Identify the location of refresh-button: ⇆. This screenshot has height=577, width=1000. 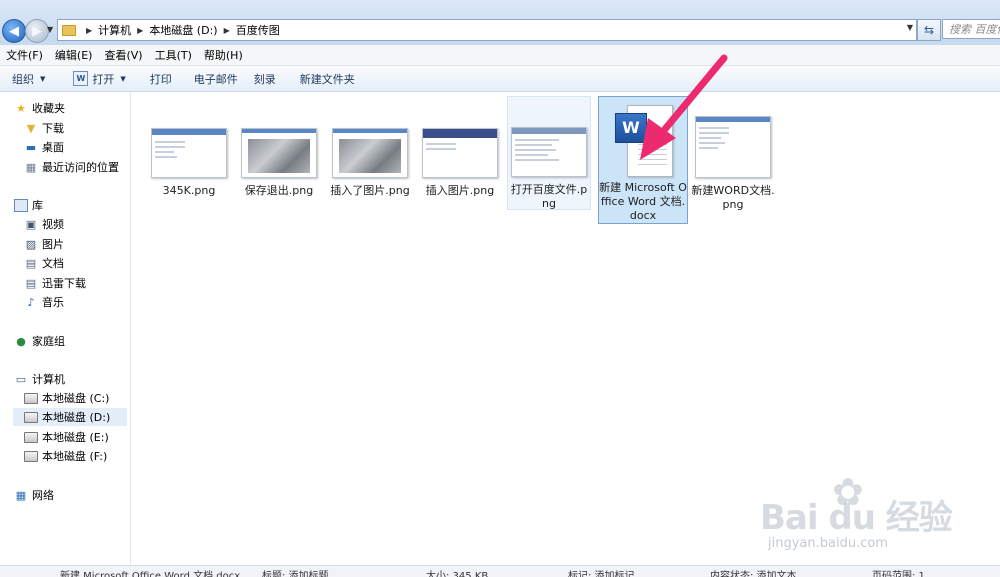
(929, 30).